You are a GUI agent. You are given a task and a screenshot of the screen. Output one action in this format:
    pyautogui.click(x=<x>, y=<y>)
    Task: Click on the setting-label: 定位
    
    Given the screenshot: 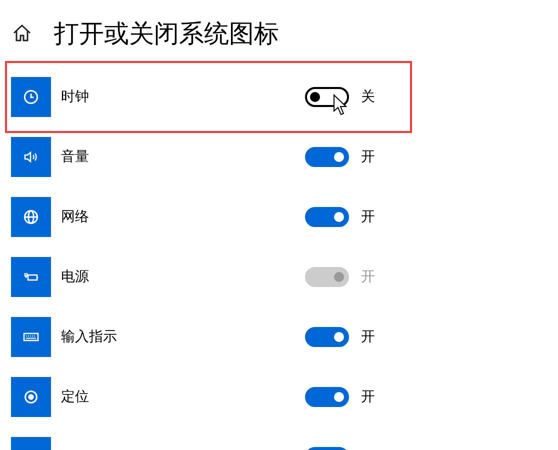 What is the action you would take?
    pyautogui.click(x=75, y=397)
    